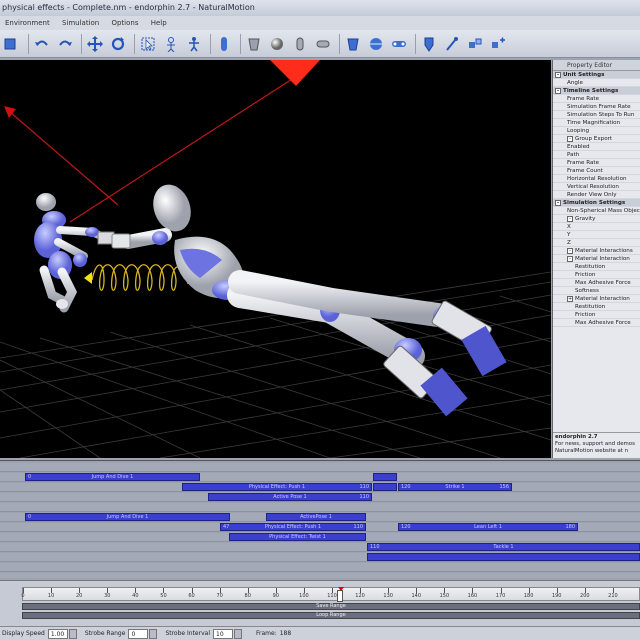 The width and height of the screenshot is (640, 640). Describe the element at coordinates (194, 44) in the screenshot. I see `character-icon` at that location.